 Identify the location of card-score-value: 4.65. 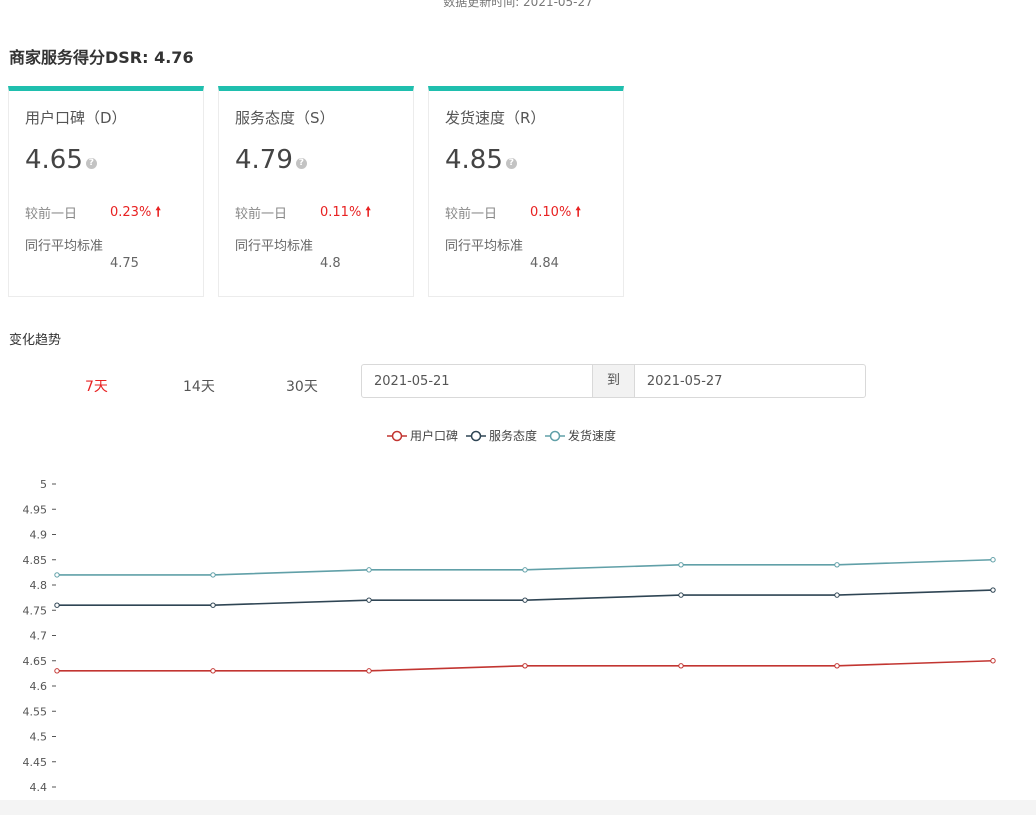
(54, 160).